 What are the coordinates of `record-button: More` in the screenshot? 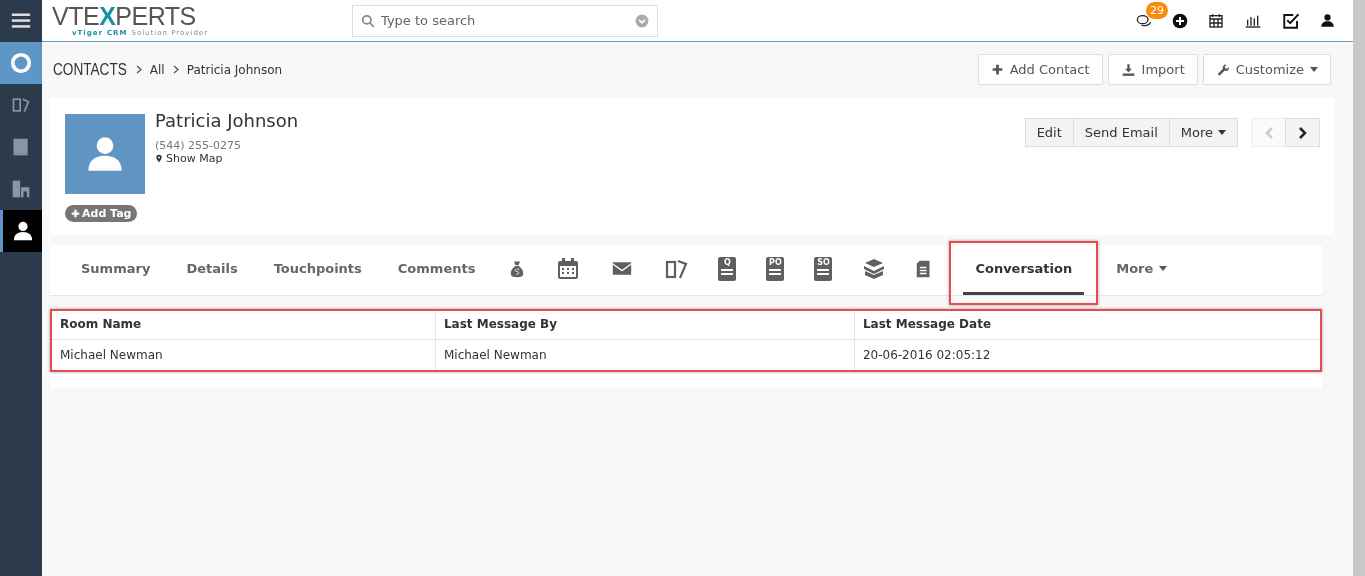 It's located at (1203, 132).